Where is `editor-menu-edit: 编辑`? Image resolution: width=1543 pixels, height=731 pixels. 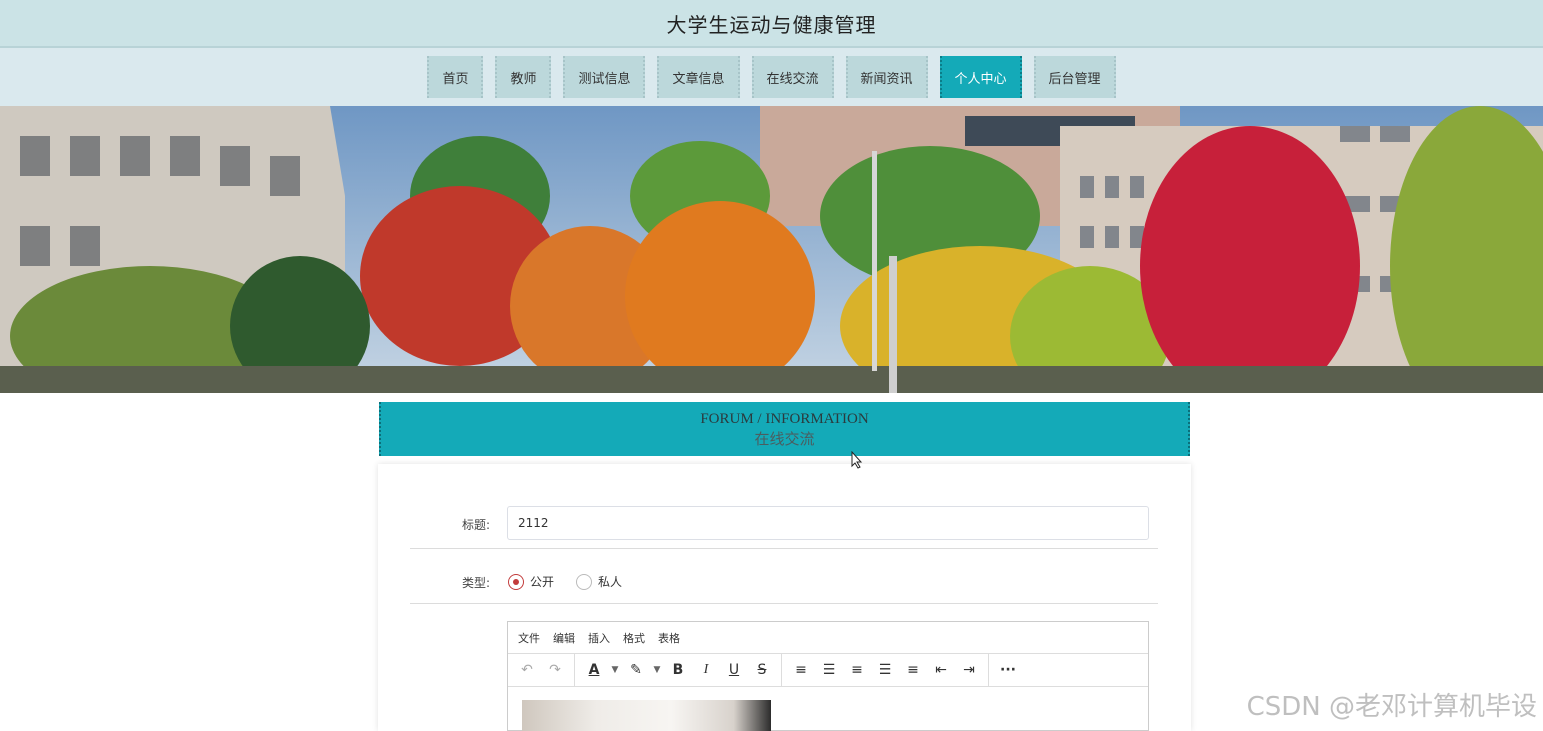 editor-menu-edit: 编辑 is located at coordinates (564, 638).